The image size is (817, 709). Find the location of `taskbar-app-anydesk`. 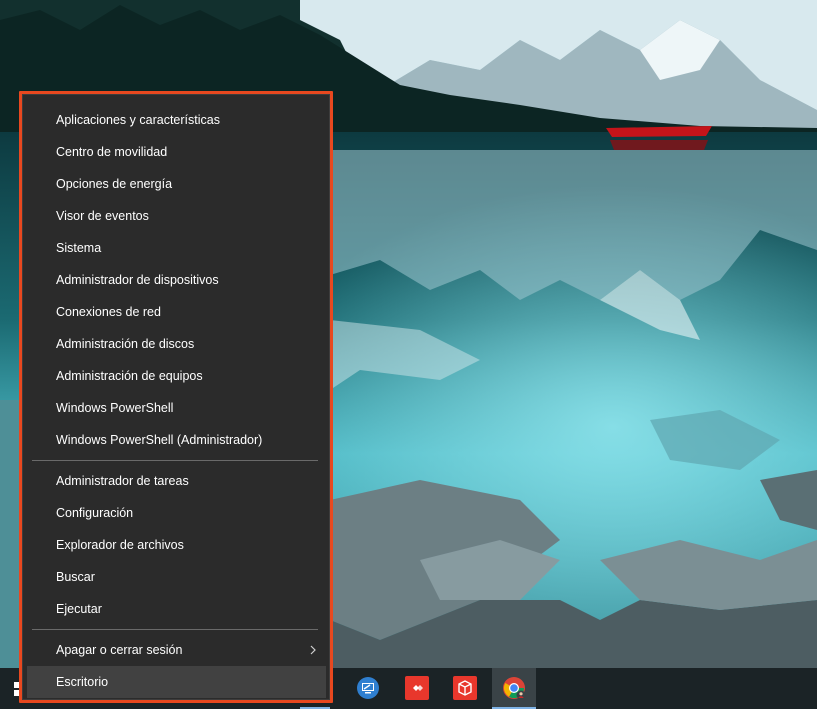

taskbar-app-anydesk is located at coordinates (417, 688).